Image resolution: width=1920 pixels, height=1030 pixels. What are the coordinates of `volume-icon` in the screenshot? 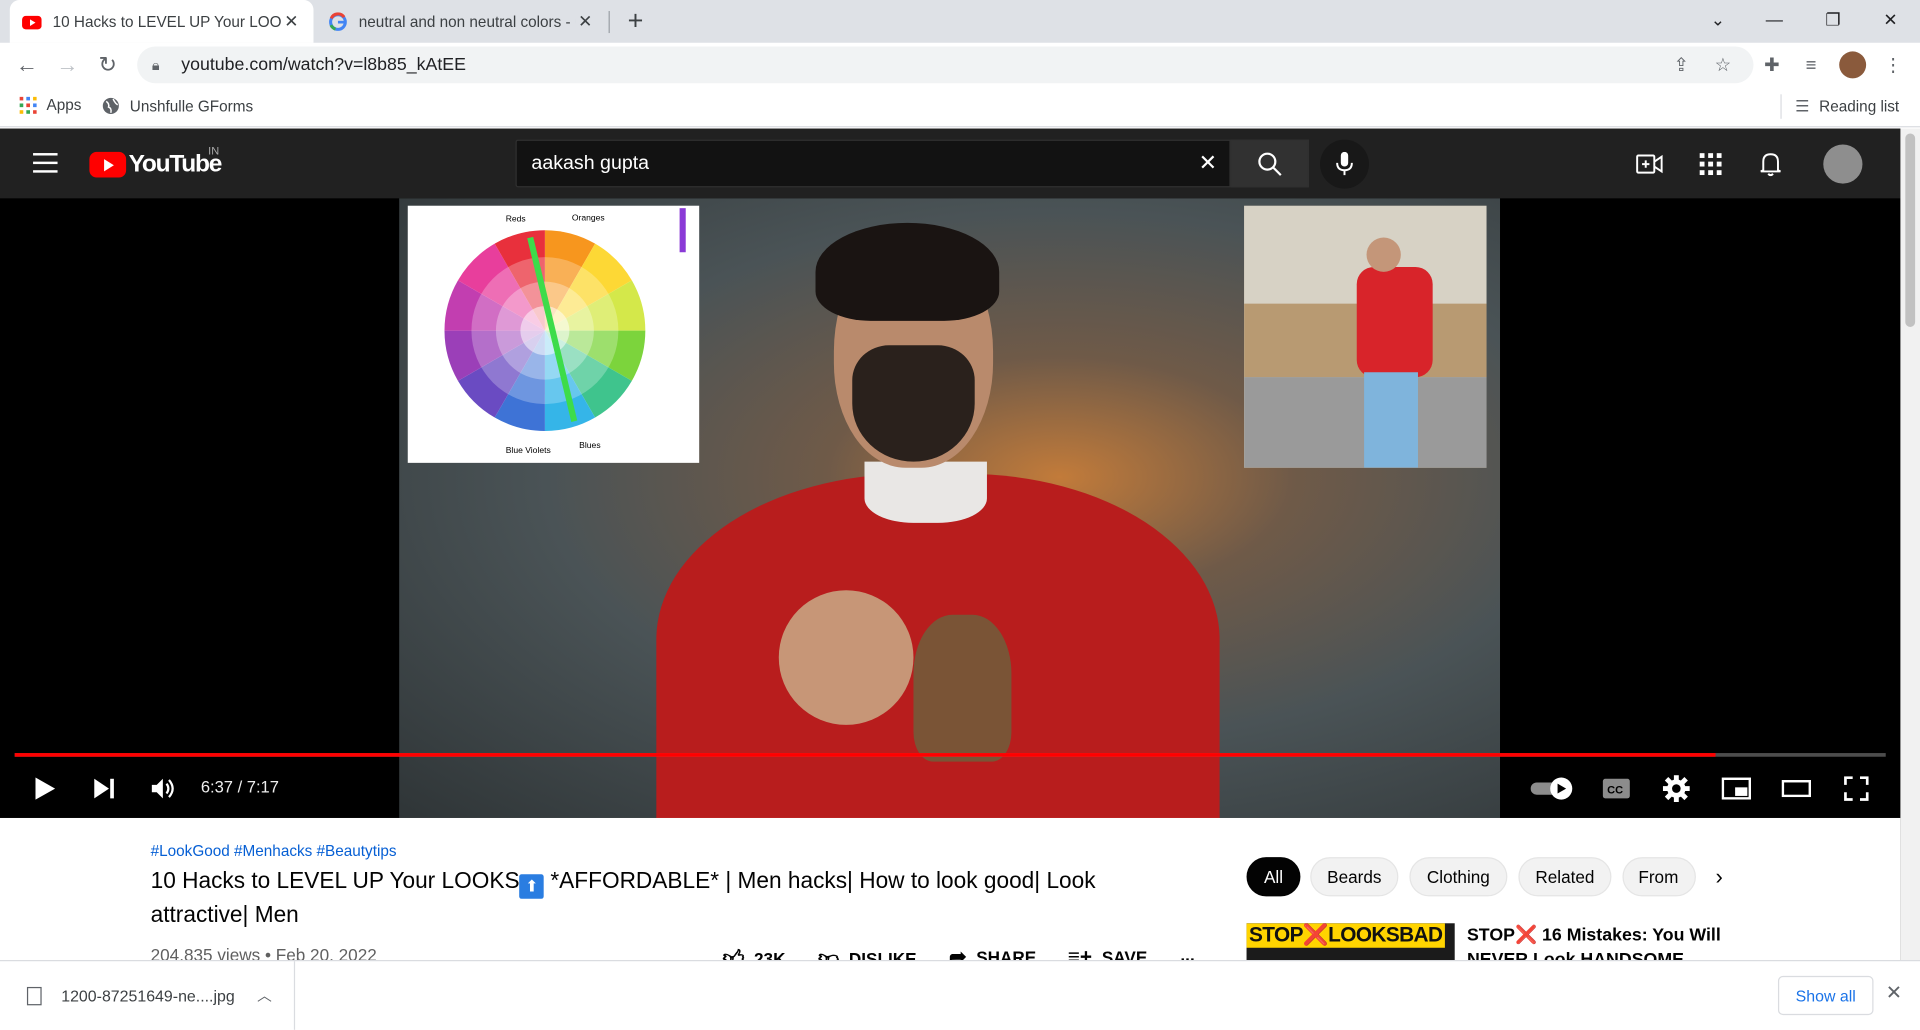 It's located at (162, 788).